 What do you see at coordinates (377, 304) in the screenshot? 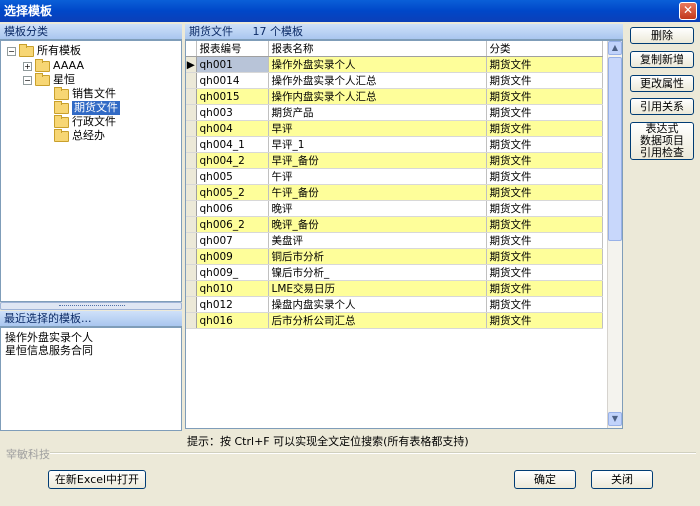
I see `cell-name: 操盘内盘实录个人` at bounding box center [377, 304].